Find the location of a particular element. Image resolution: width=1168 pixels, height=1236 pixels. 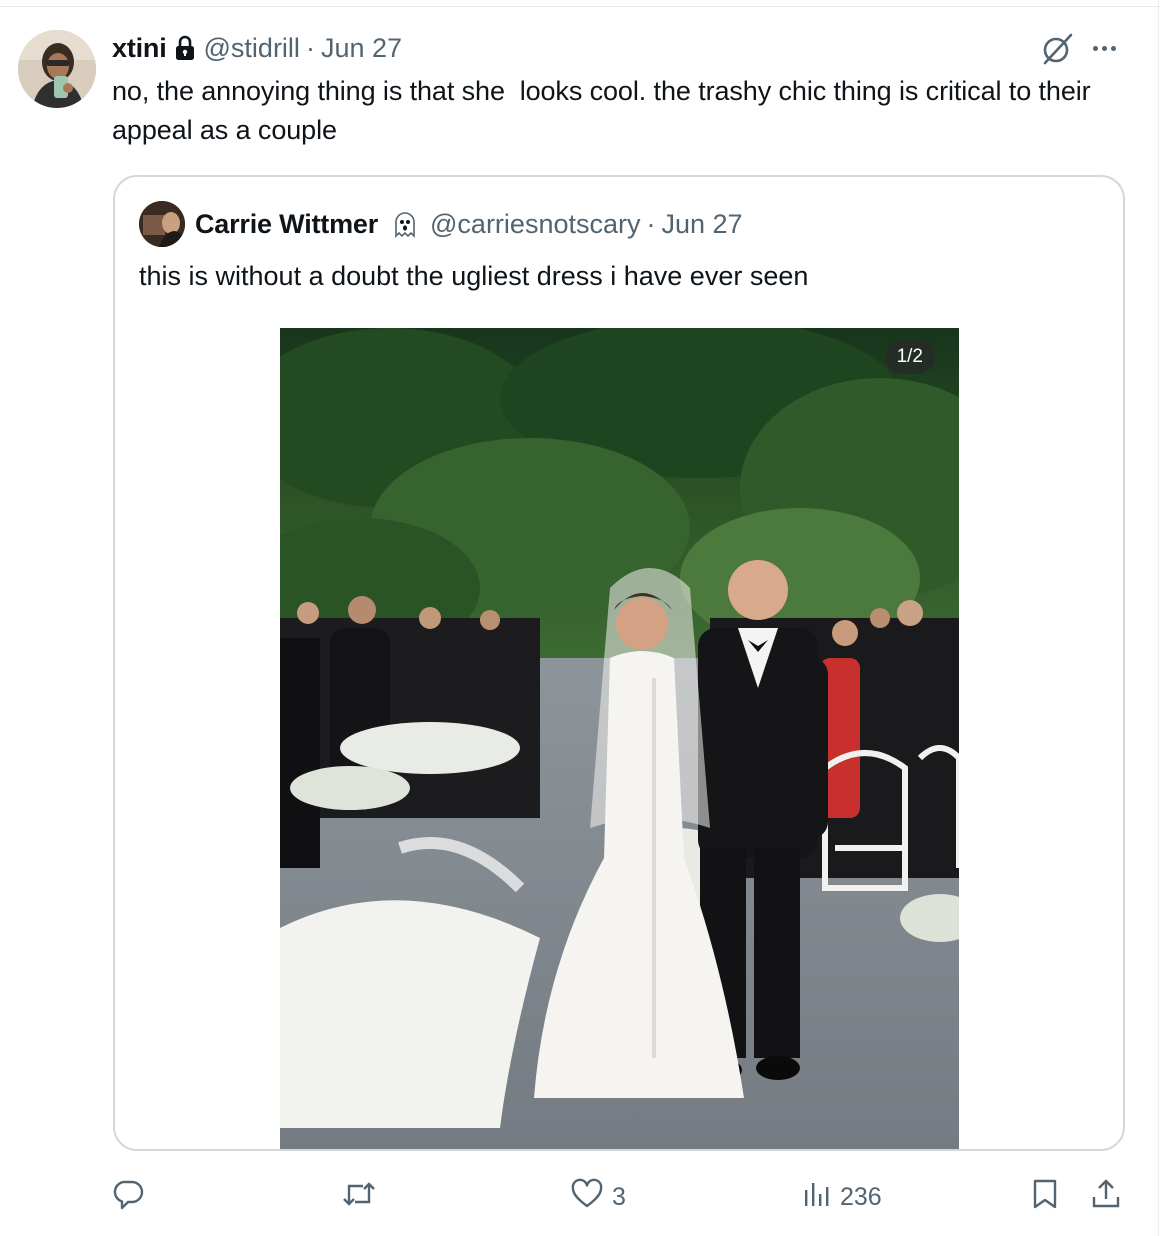

bookmark-icon is located at coordinates (1045, 1197).